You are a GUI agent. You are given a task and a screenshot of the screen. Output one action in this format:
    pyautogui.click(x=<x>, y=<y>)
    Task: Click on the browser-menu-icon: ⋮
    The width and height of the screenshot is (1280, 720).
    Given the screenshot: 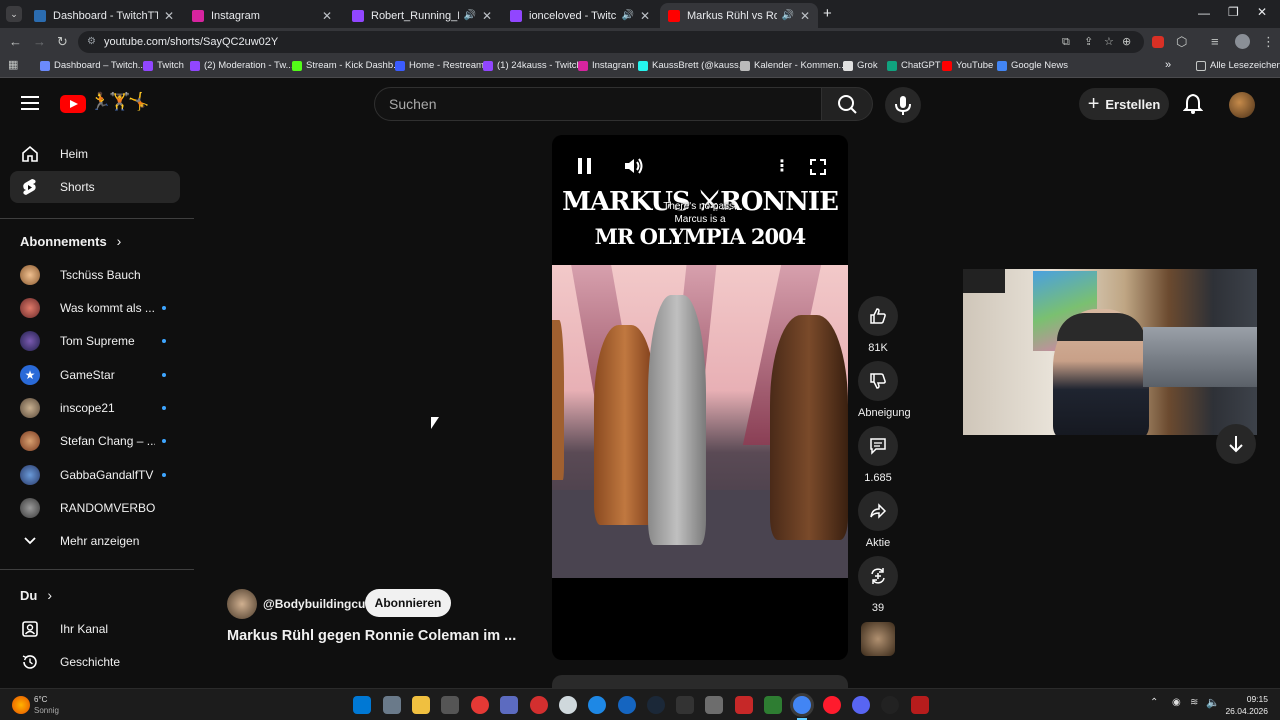 What is the action you would take?
    pyautogui.click(x=1268, y=42)
    